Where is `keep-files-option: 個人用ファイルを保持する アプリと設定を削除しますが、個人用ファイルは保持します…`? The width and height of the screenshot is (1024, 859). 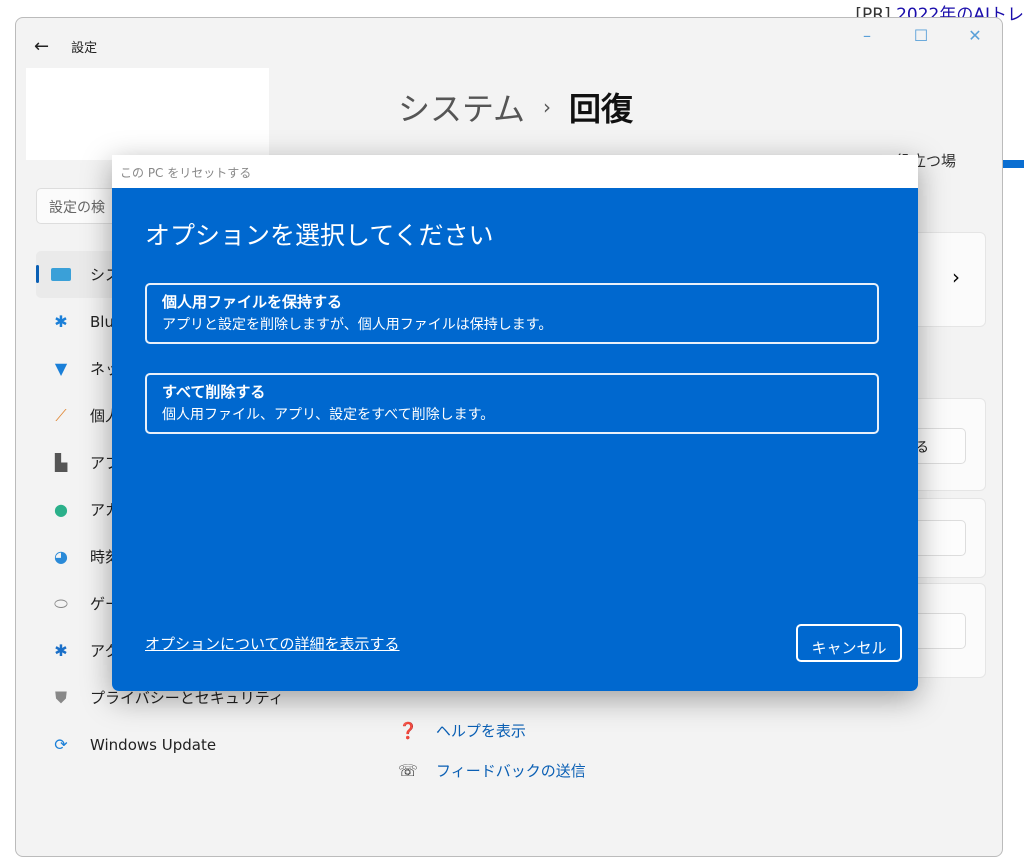
keep-files-option: 個人用ファイルを保持する アプリと設定を削除しますが、個人用ファイルは保持します… is located at coordinates (512, 313).